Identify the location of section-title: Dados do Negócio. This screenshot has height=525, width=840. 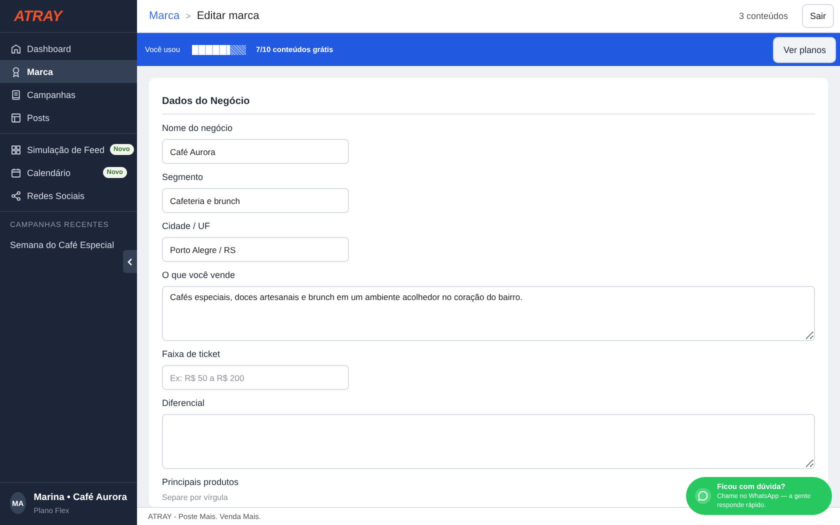
(488, 103).